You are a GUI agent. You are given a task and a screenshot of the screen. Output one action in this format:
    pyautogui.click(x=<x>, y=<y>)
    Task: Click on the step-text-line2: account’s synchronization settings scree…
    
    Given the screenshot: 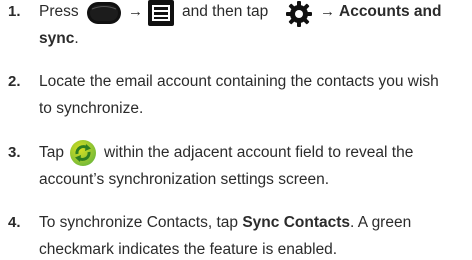 What is the action you would take?
    pyautogui.click(x=184, y=179)
    